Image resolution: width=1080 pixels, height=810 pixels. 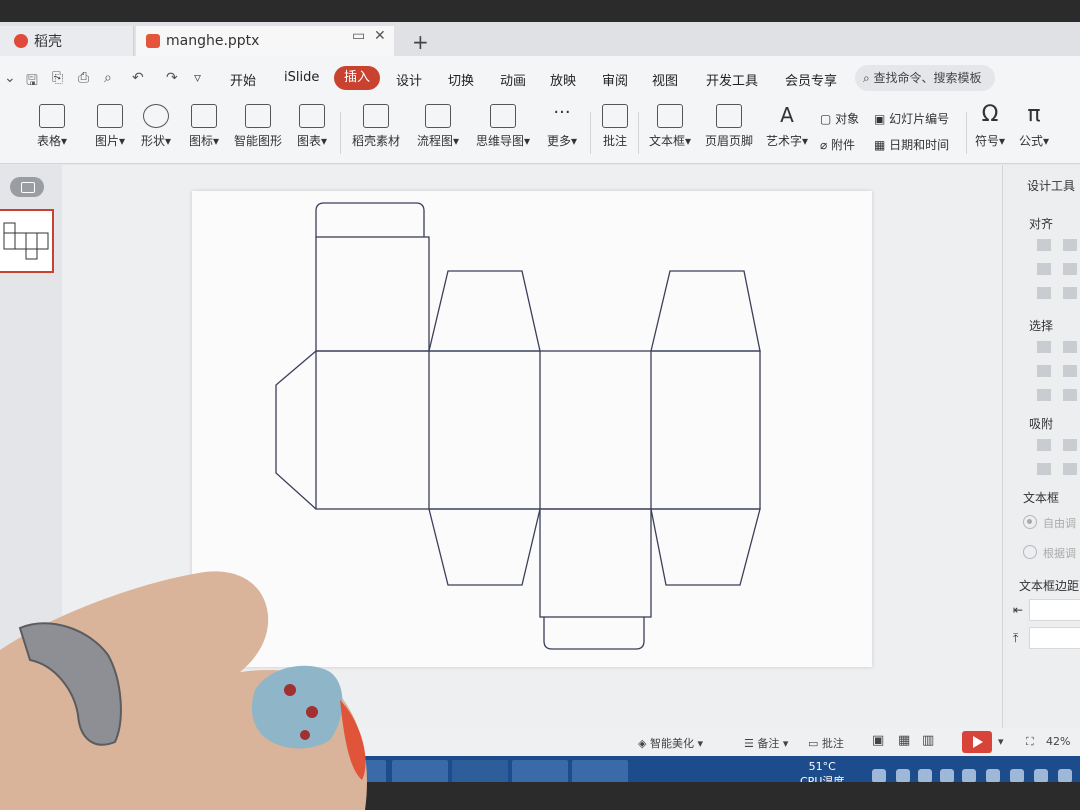 What do you see at coordinates (904, 740) in the screenshot?
I see `slide-sorter-view-icon: ▦` at bounding box center [904, 740].